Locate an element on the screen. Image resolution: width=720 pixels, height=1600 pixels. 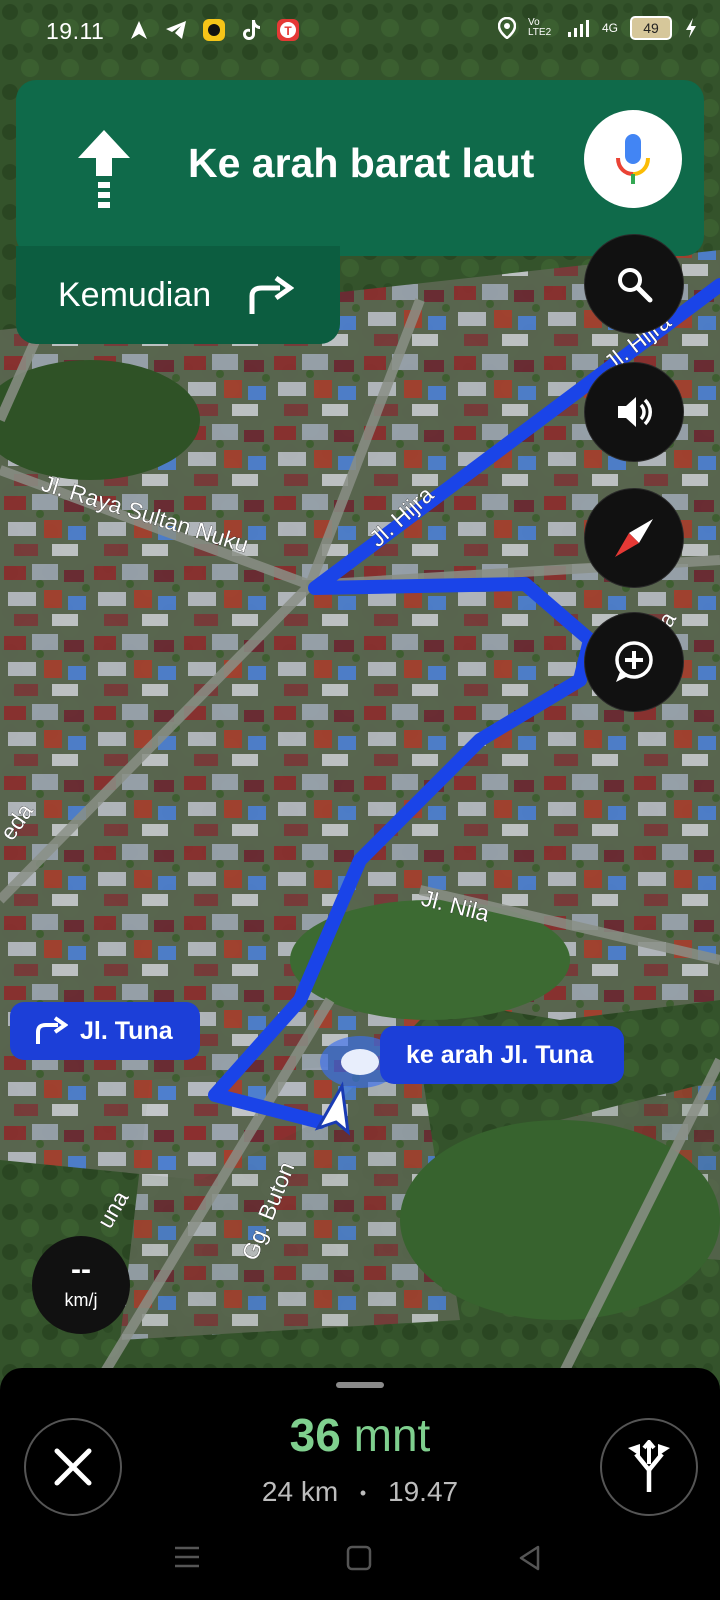
signal-icon is located at coordinates (578, 28).